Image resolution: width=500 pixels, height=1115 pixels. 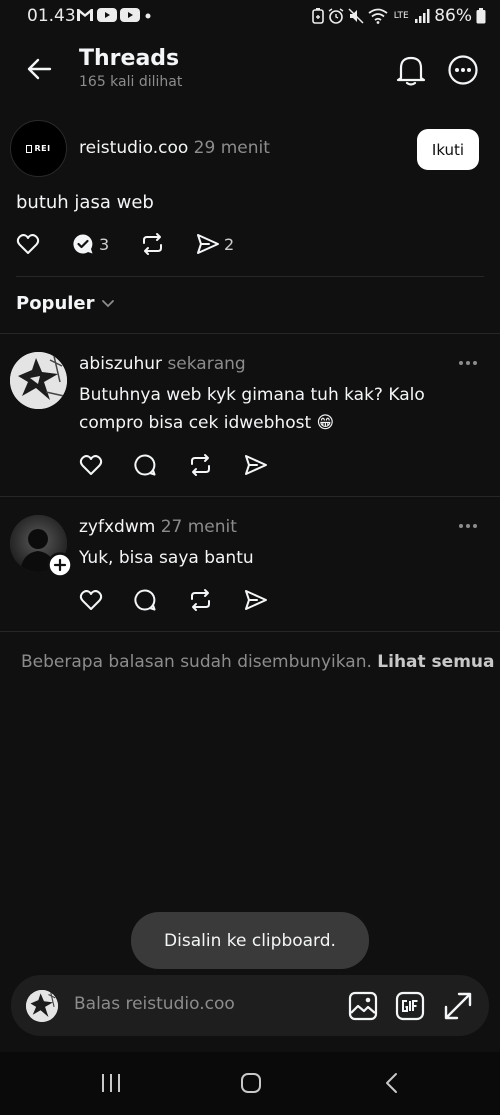 What do you see at coordinates (356, 16) in the screenshot?
I see `mute-icon` at bounding box center [356, 16].